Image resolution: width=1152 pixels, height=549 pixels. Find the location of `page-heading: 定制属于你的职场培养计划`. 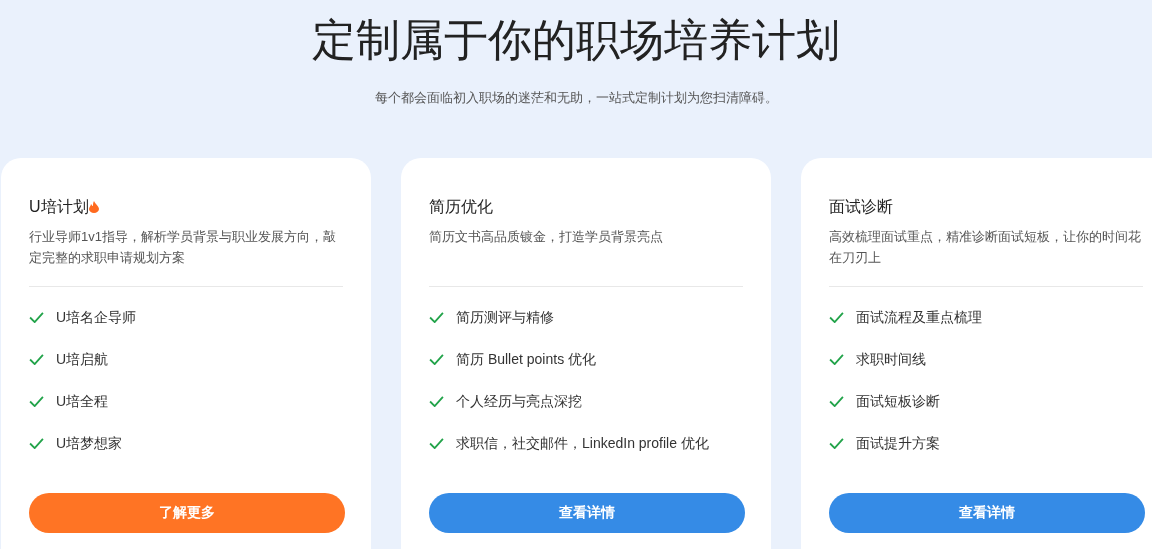

page-heading: 定制属于你的职场培养计划 is located at coordinates (576, 40).